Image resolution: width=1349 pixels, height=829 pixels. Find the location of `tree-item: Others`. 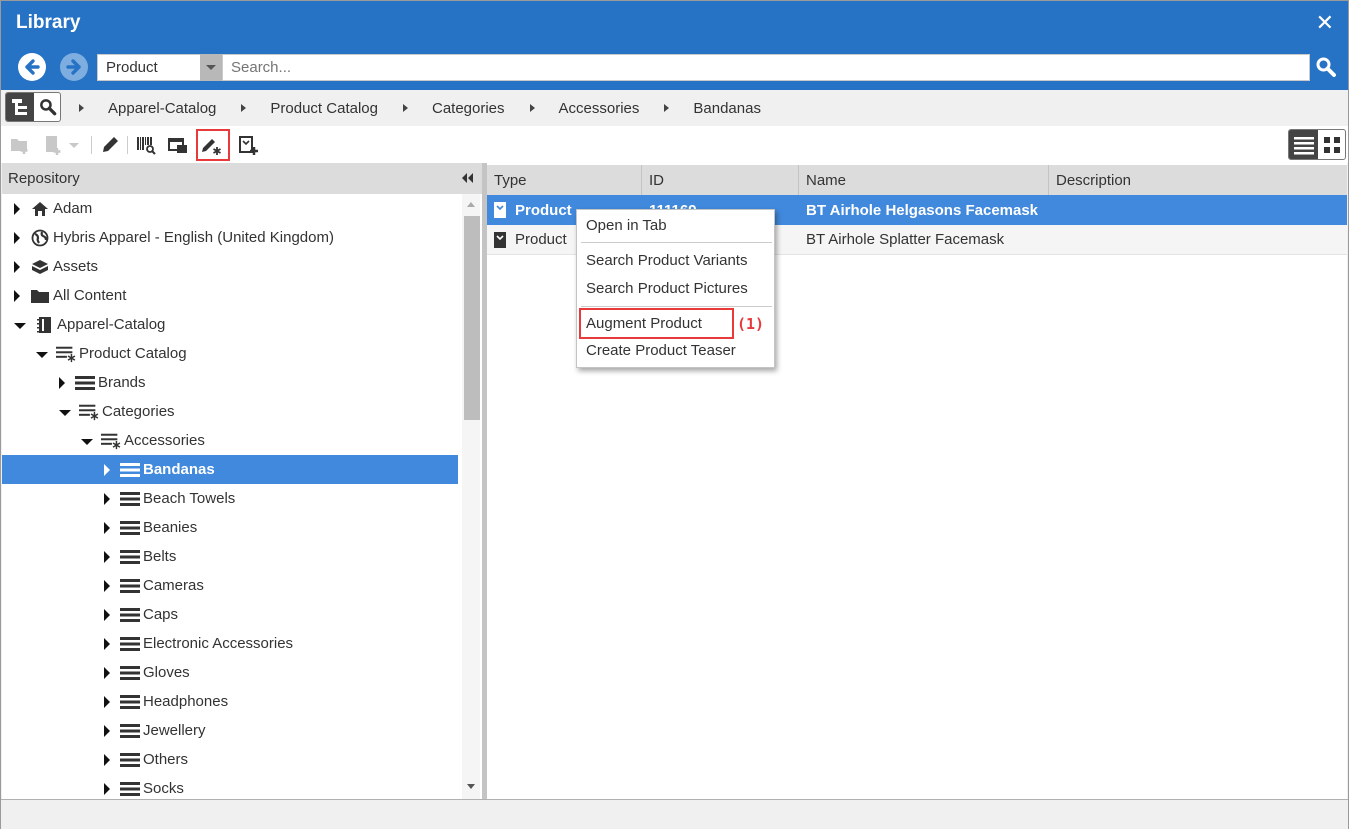

tree-item: Others is located at coordinates (230, 759).